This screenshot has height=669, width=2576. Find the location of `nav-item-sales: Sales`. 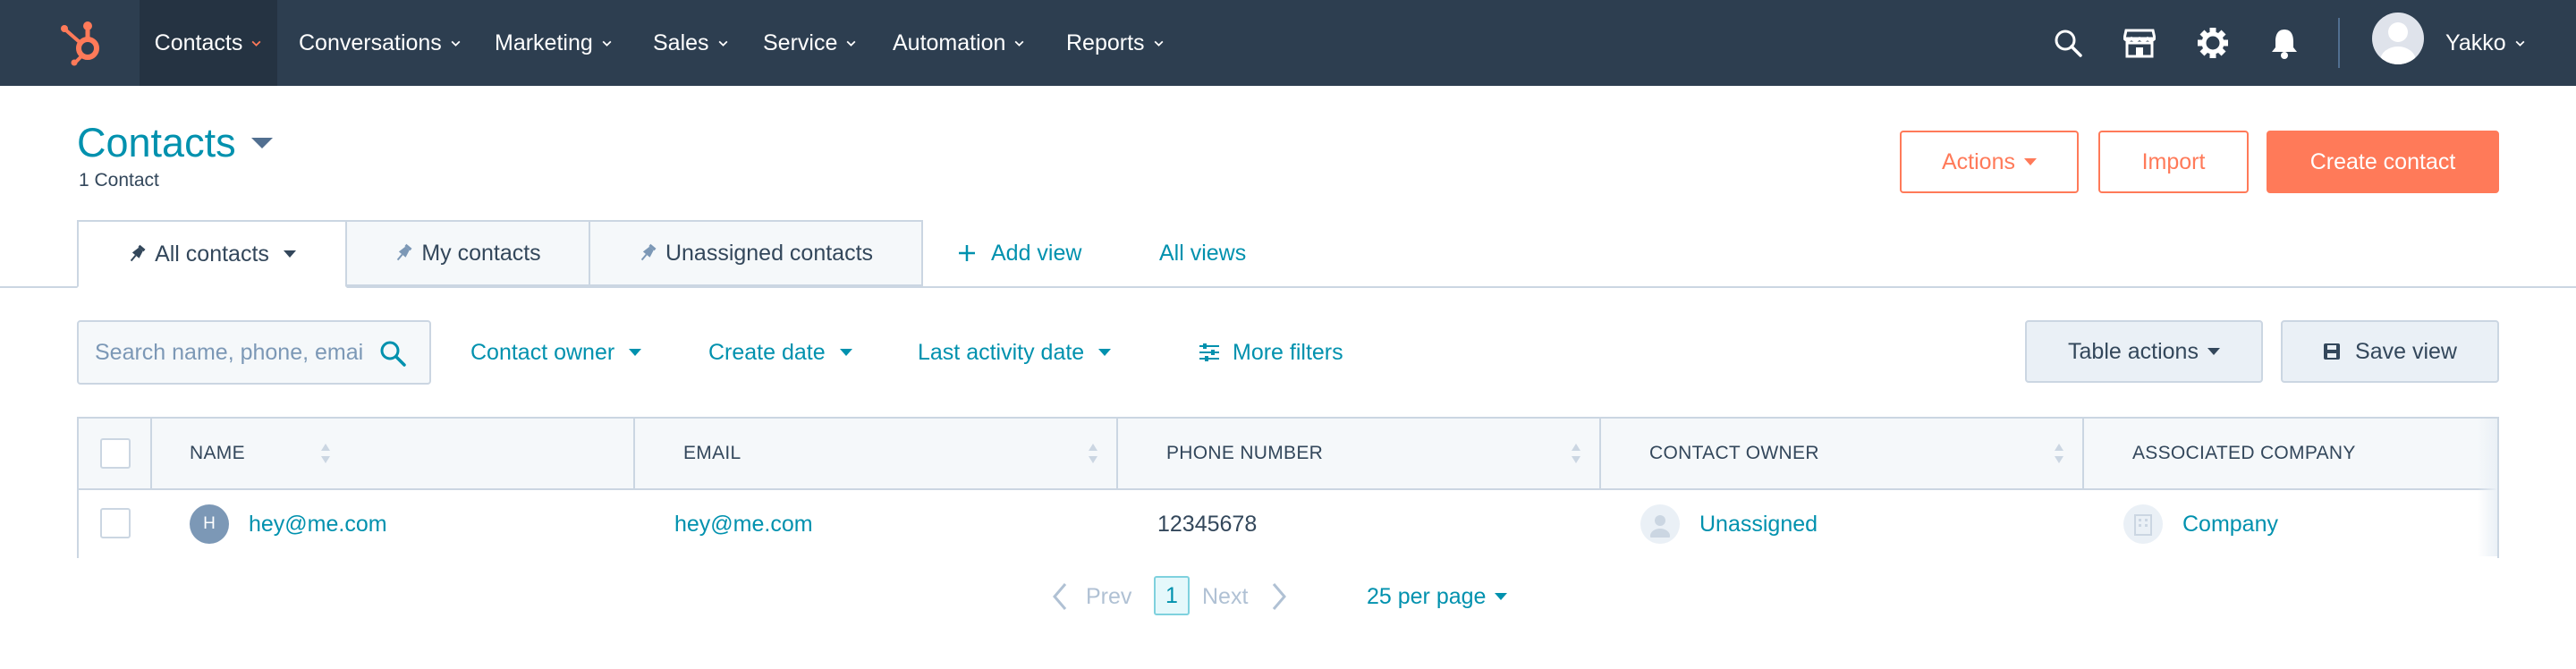

nav-item-sales: Sales is located at coordinates (691, 43).